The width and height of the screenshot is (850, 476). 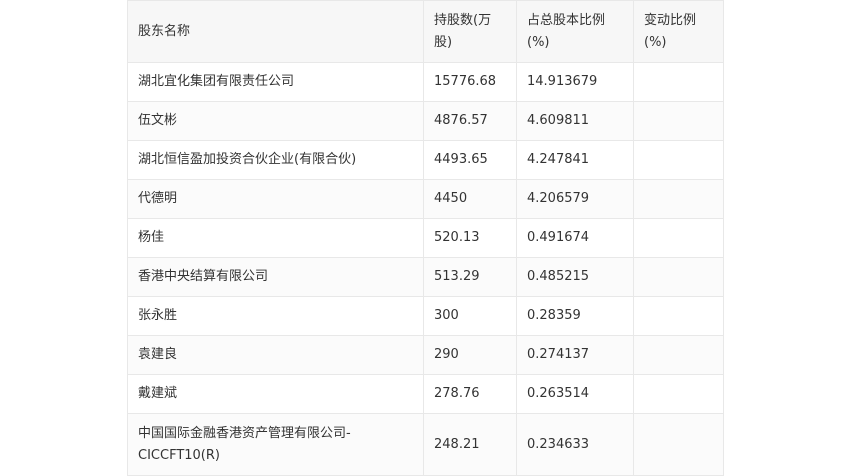 What do you see at coordinates (470, 355) in the screenshot?
I see `cell-shares-held: 290` at bounding box center [470, 355].